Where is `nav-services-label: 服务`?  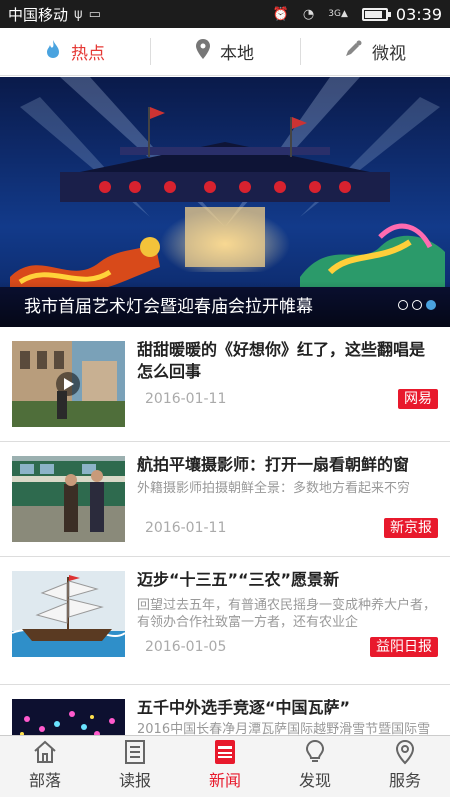 nav-services-label: 服务 is located at coordinates (404, 780).